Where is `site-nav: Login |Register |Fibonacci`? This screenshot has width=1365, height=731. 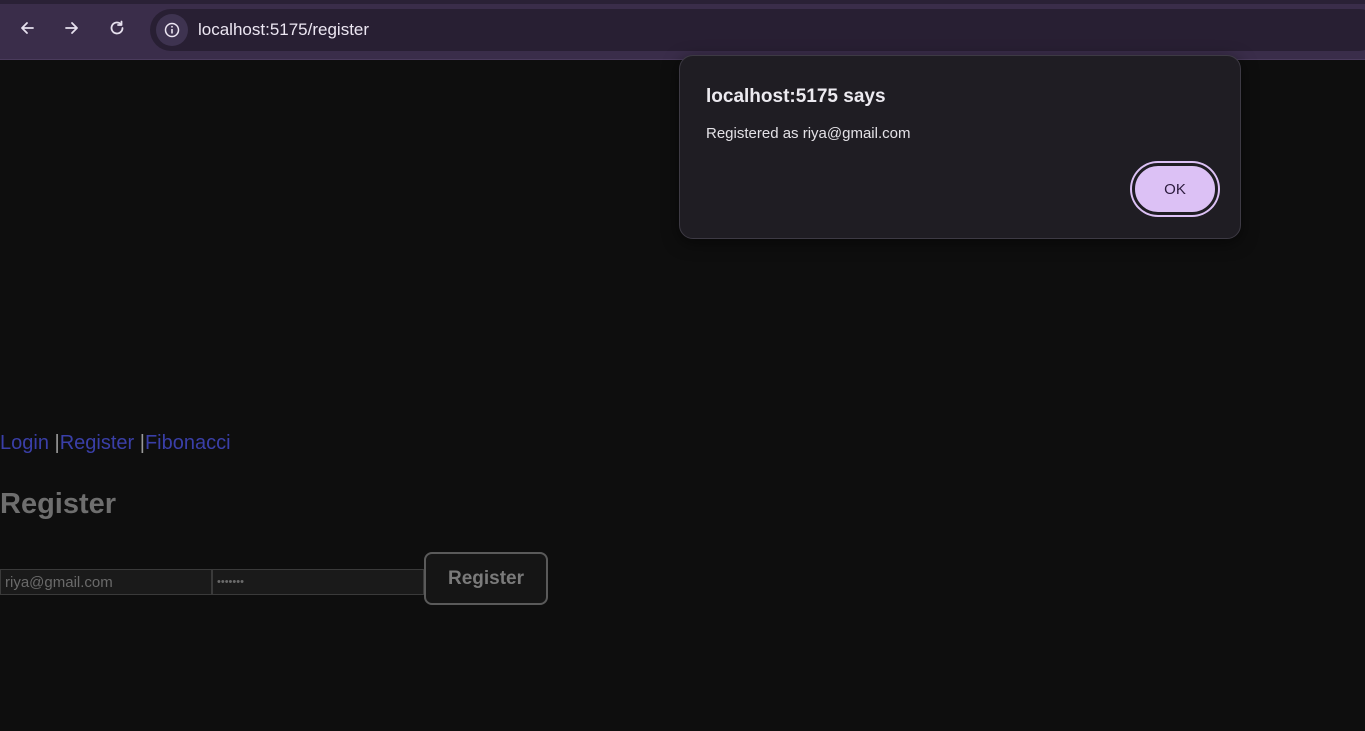 site-nav: Login |Register |Fibonacci is located at coordinates (115, 443).